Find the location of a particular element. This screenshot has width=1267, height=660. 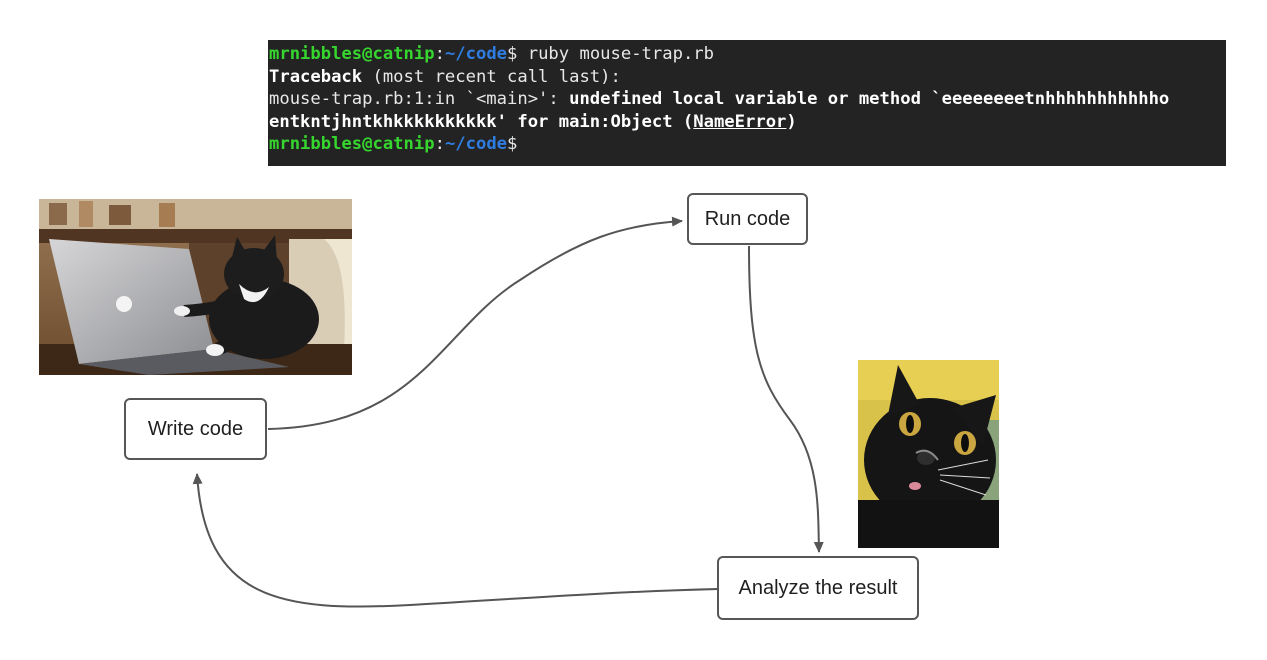

node-analyze-result-label: Analyze the result is located at coordinates (818, 587).